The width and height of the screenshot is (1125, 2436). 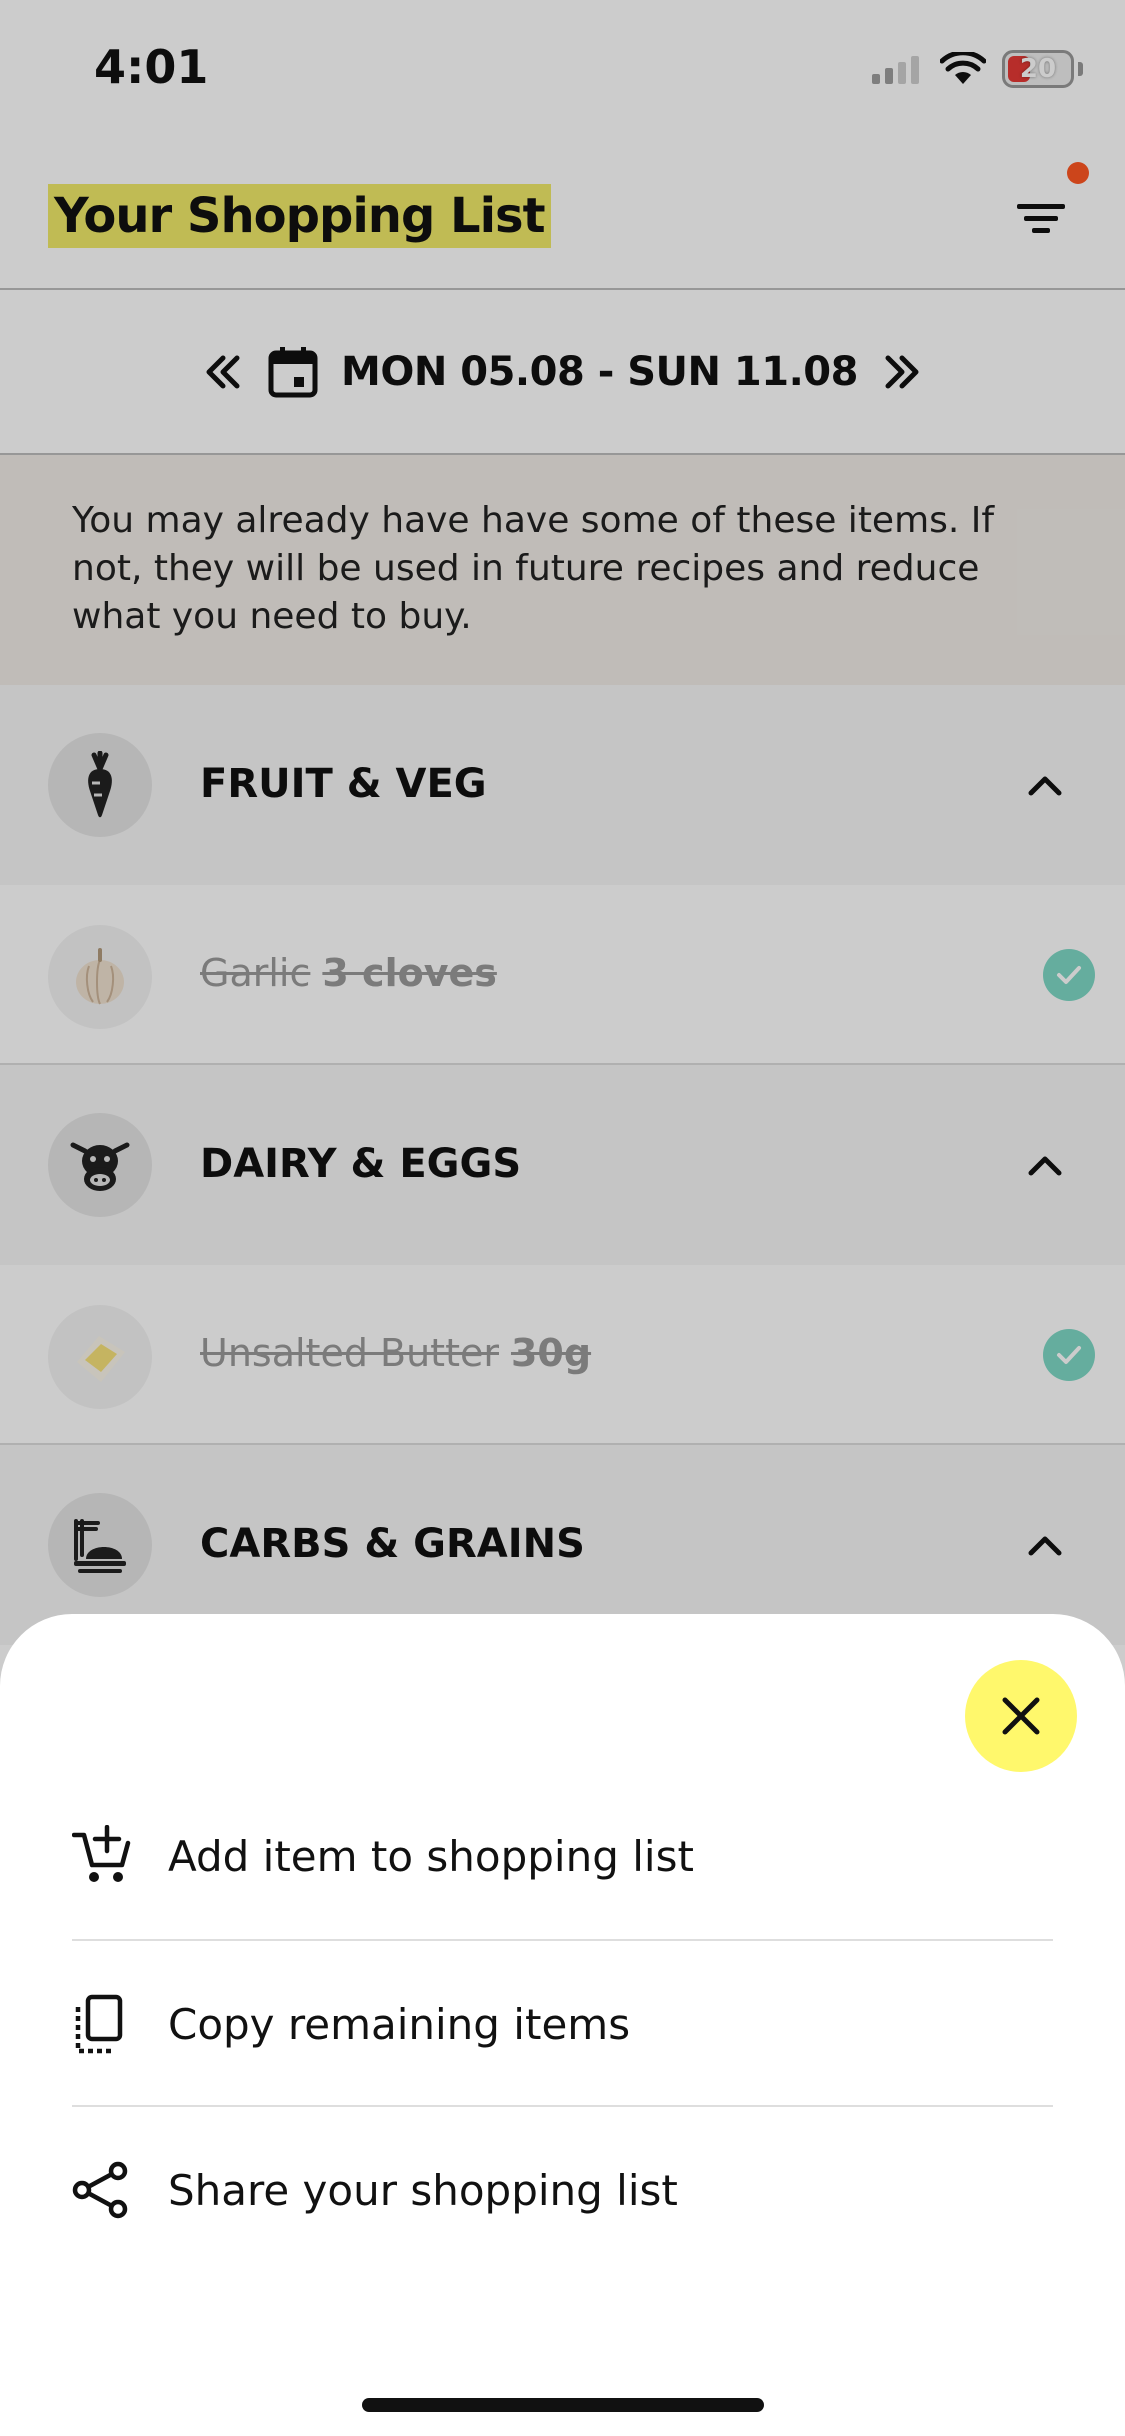 What do you see at coordinates (563, 2405) in the screenshot?
I see `home-indicator` at bounding box center [563, 2405].